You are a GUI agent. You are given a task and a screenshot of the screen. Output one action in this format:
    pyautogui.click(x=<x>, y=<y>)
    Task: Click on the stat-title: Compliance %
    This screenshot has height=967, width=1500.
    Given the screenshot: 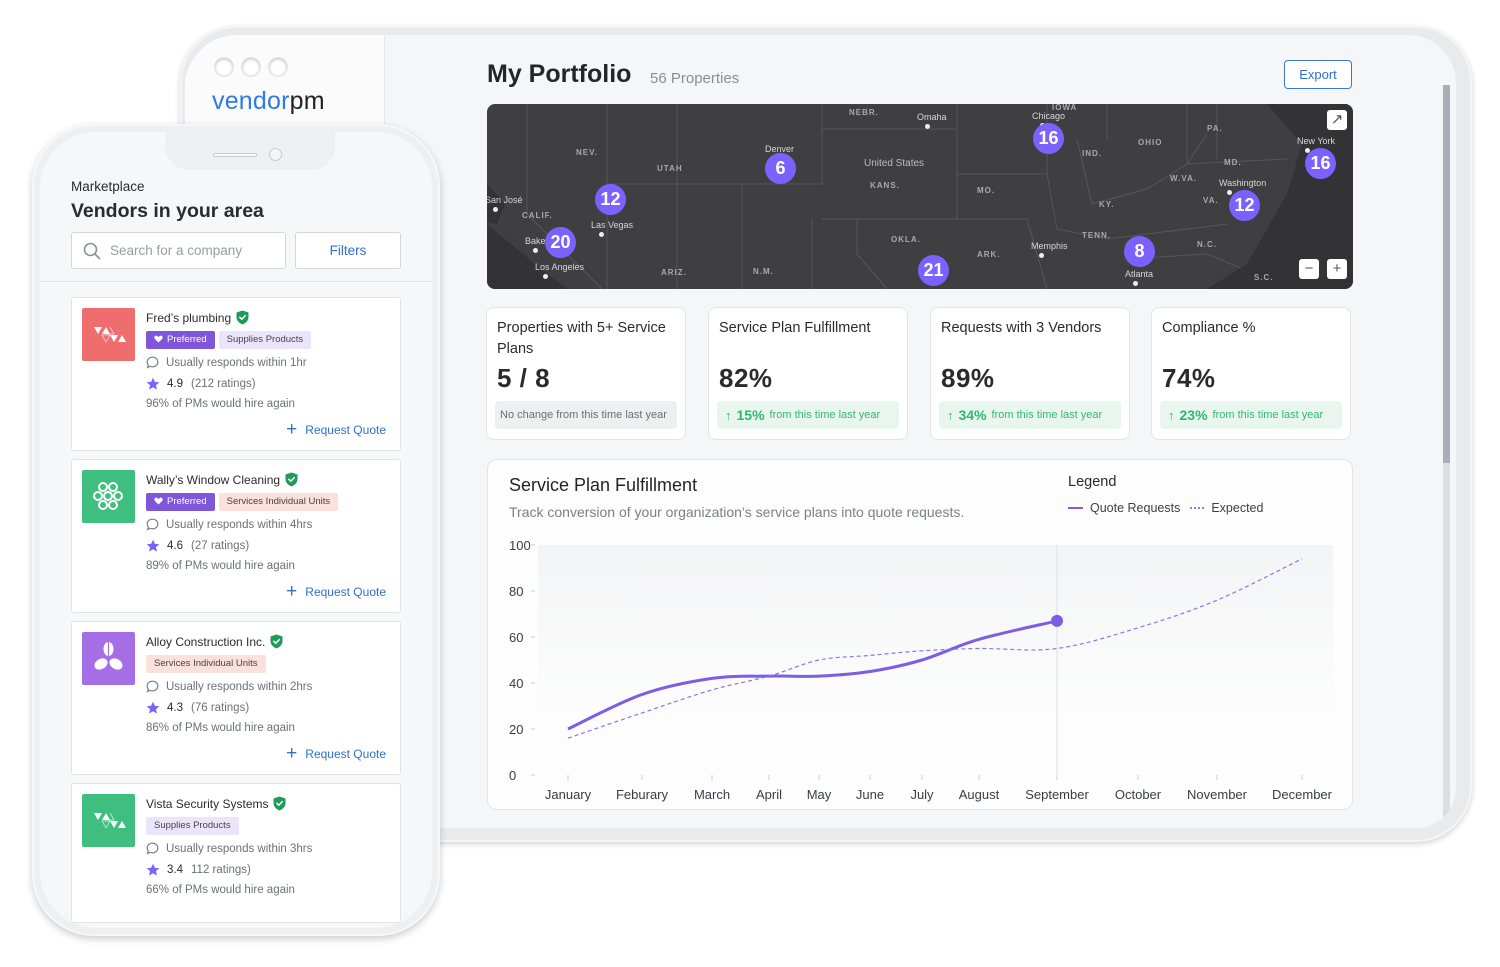 What is the action you would take?
    pyautogui.click(x=1209, y=328)
    